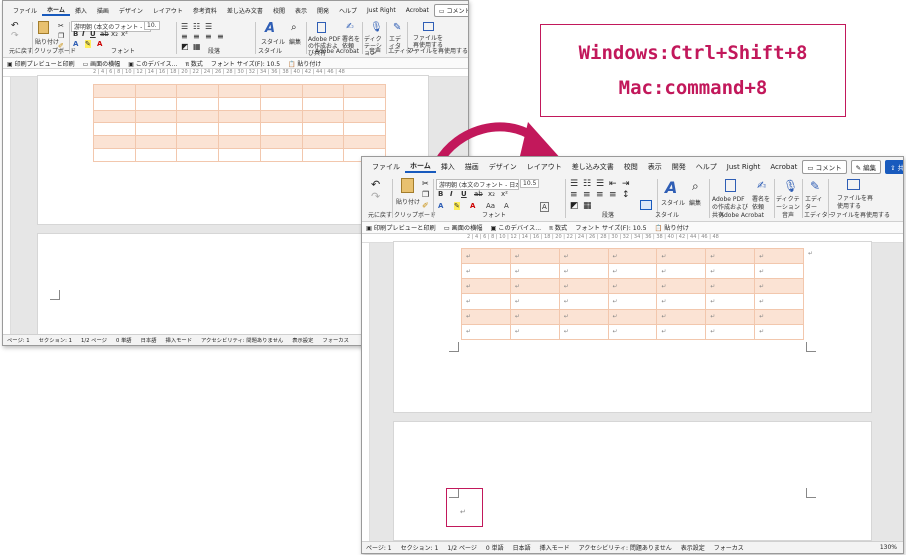 The height and width of the screenshot is (555, 906). Describe the element at coordinates (646, 205) in the screenshot. I see `show-hide-marks-icon` at that location.